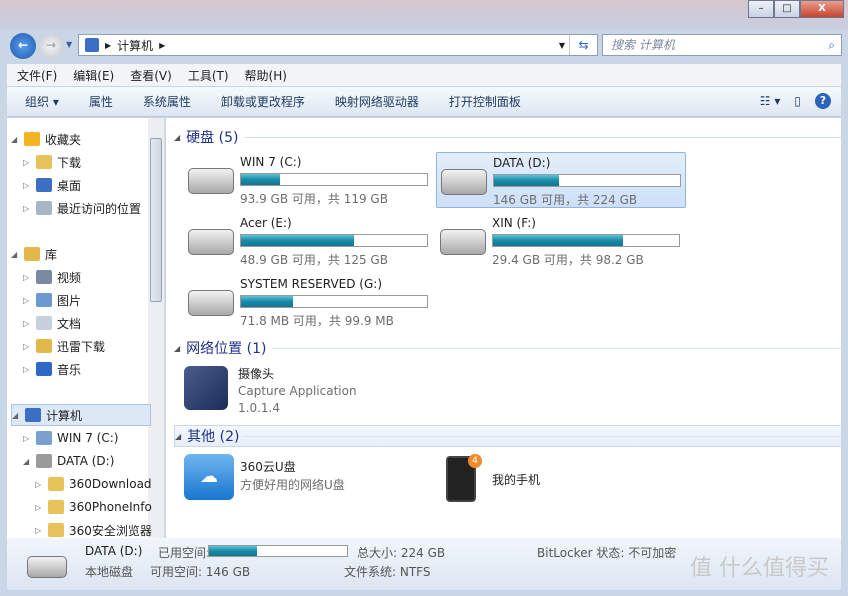  I want to click on drive-item: XIN (F:) 29.4 GB 可用，共 98.2 GB, so click(561, 241).